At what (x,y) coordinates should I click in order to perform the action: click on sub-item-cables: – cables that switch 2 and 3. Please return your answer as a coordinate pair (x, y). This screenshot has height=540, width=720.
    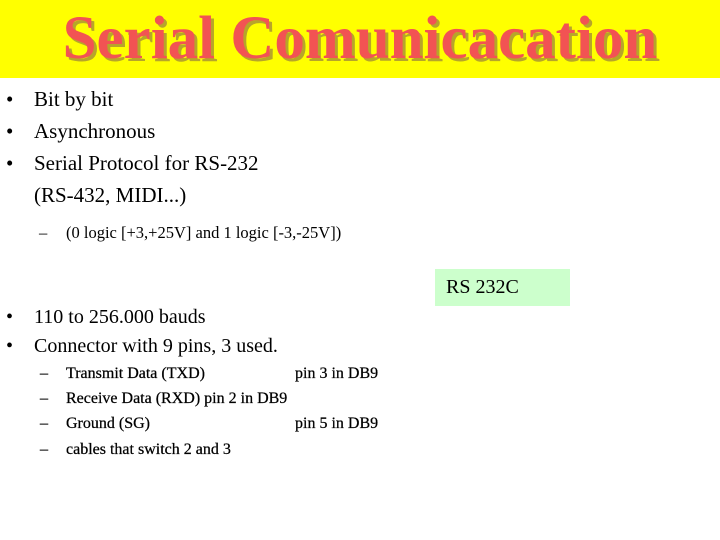
    Looking at the image, I should click on (135, 450).